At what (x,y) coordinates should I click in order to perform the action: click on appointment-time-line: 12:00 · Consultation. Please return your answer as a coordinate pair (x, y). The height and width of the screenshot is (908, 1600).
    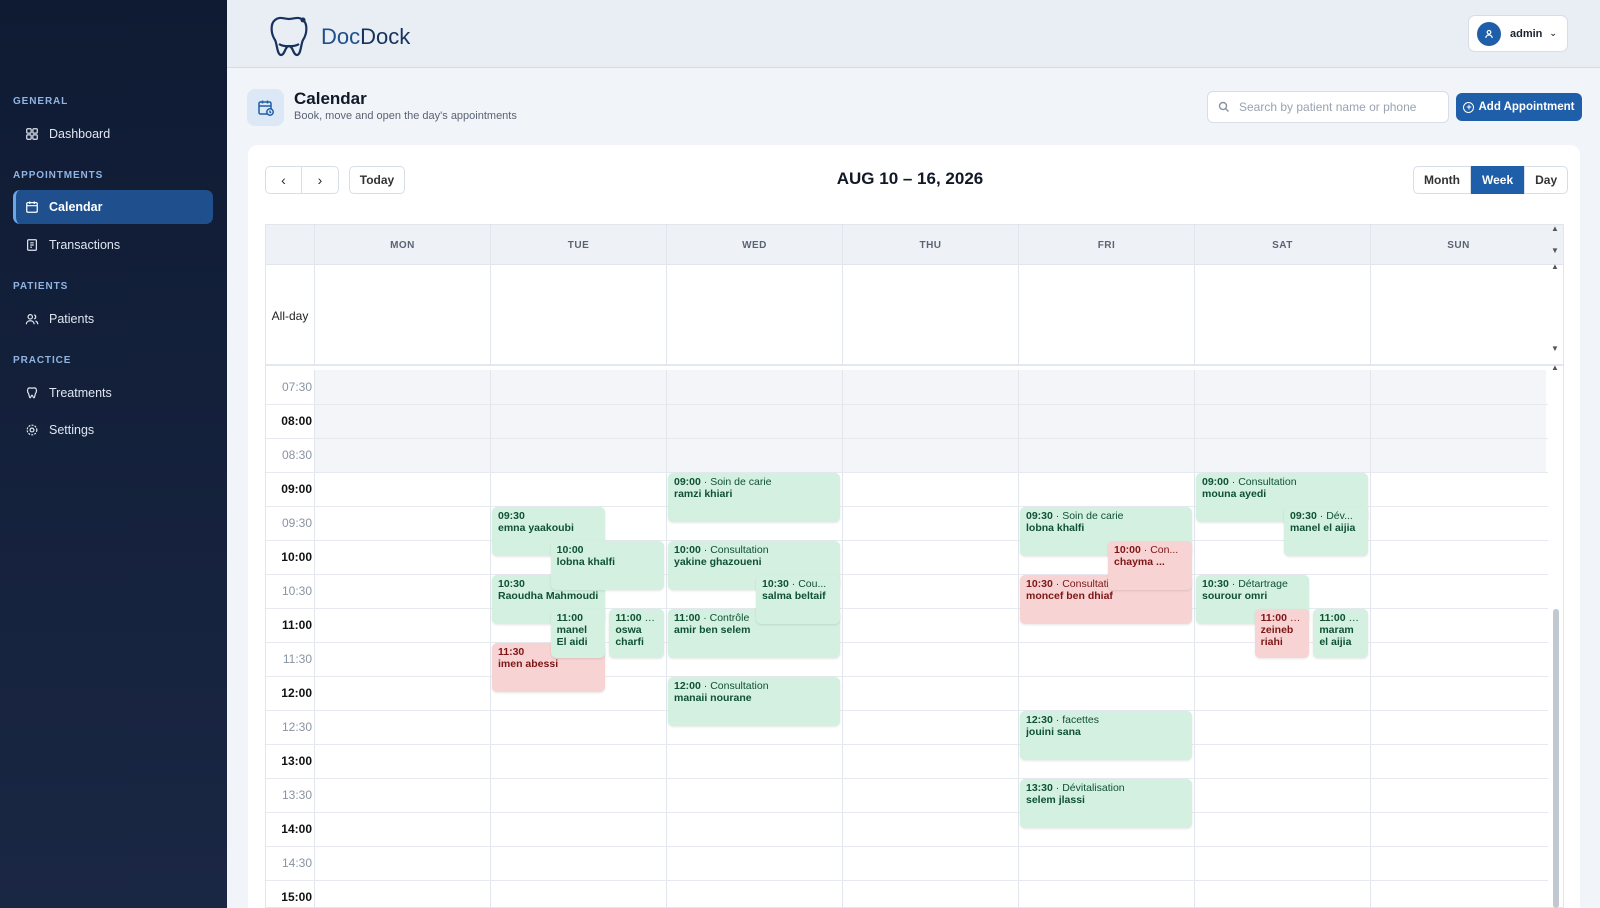
    Looking at the image, I should click on (754, 686).